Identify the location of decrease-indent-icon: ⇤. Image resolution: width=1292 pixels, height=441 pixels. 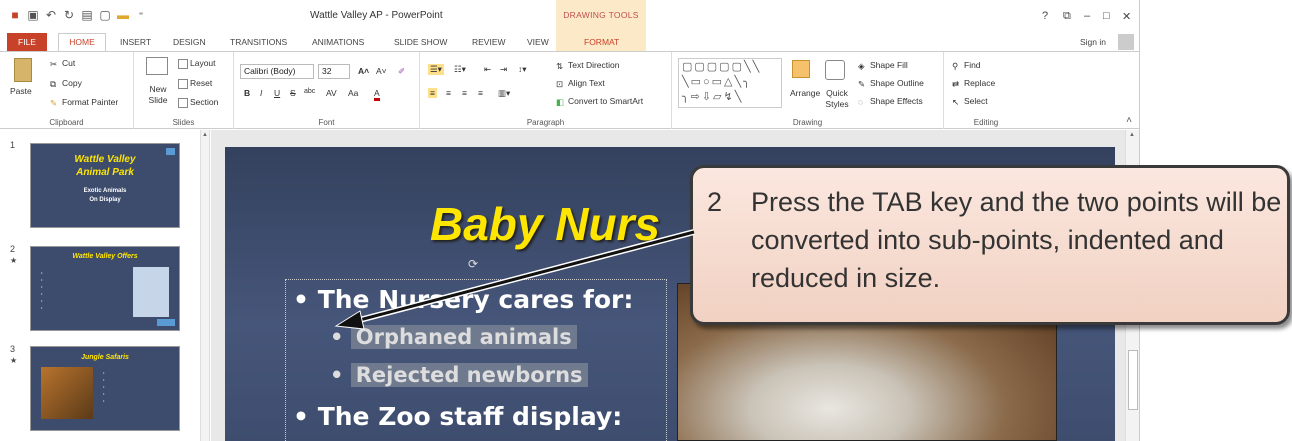
(487, 69).